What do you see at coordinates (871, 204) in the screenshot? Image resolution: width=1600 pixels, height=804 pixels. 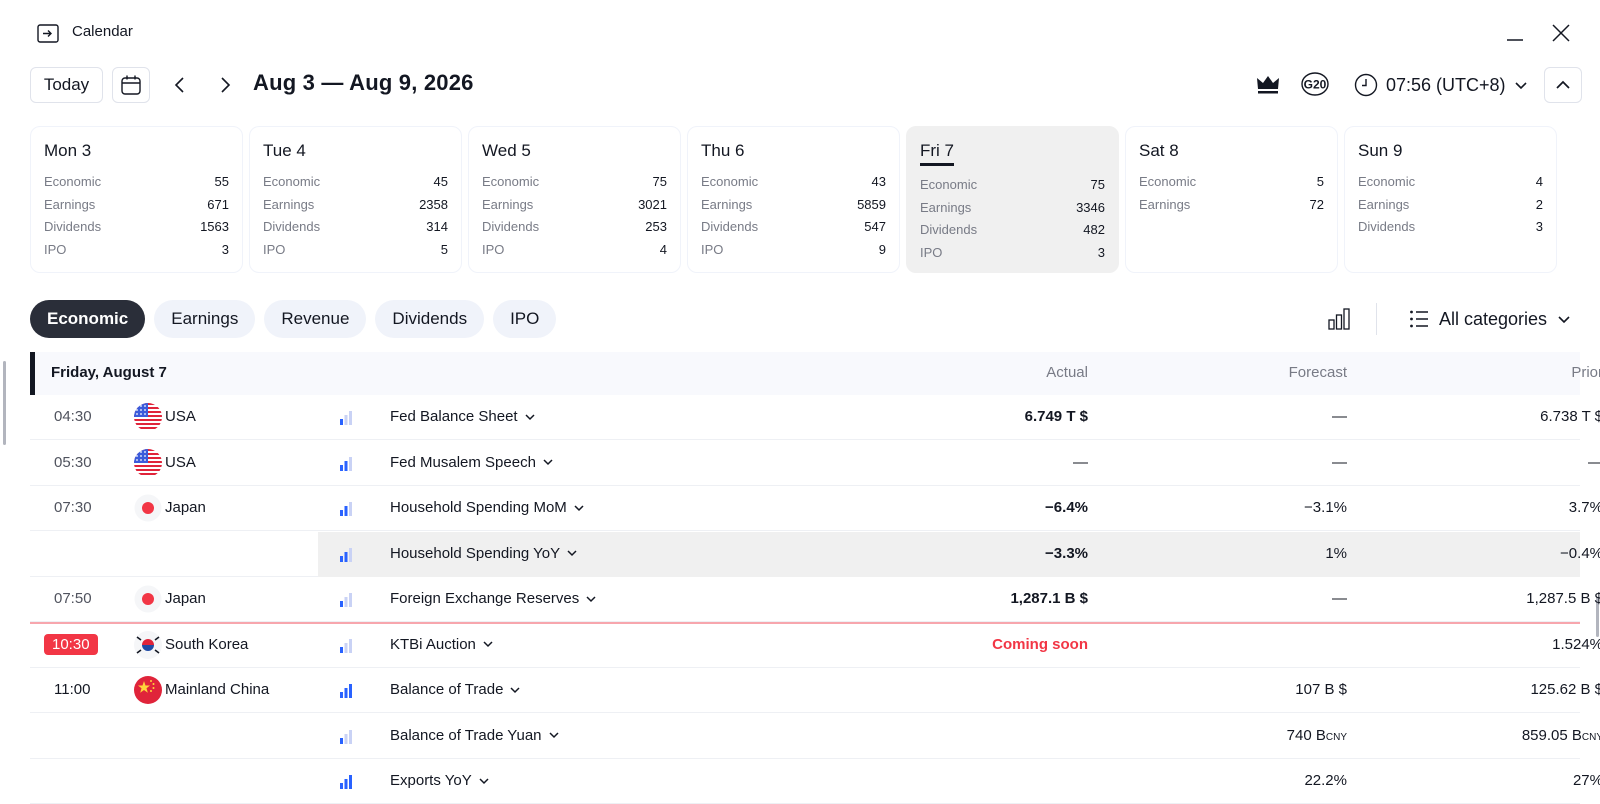 I see `day-stat-count: 5859` at bounding box center [871, 204].